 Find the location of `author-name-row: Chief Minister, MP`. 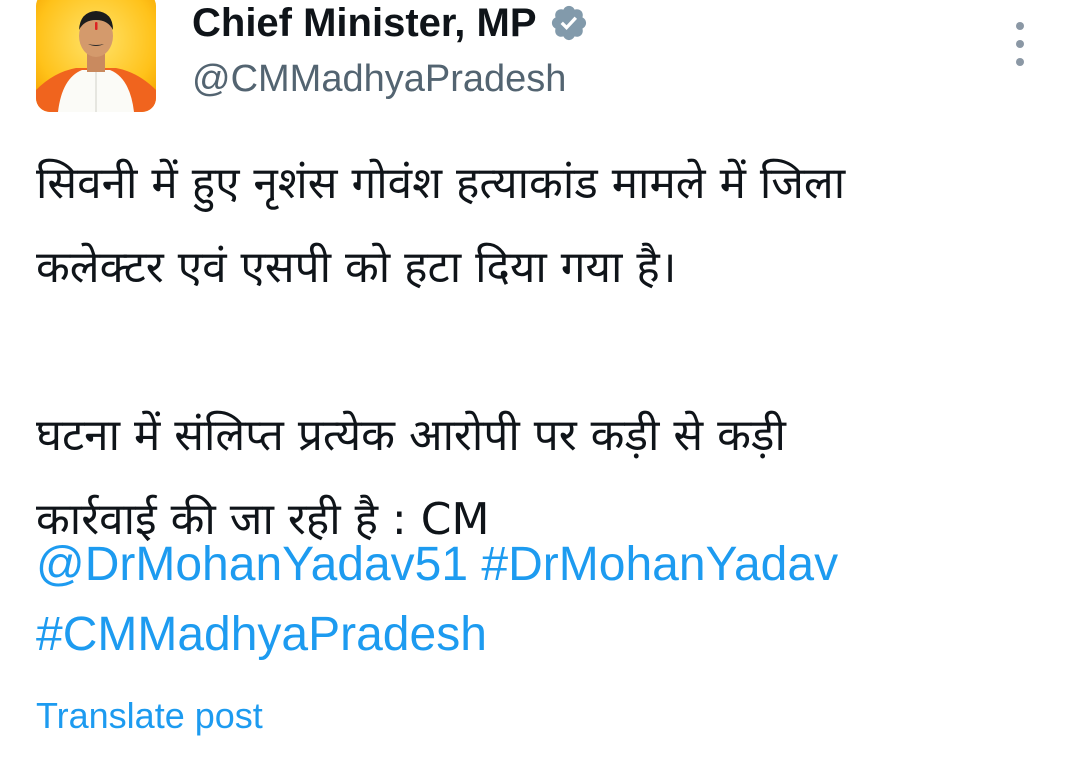

author-name-row: Chief Minister, MP is located at coordinates (390, 23).